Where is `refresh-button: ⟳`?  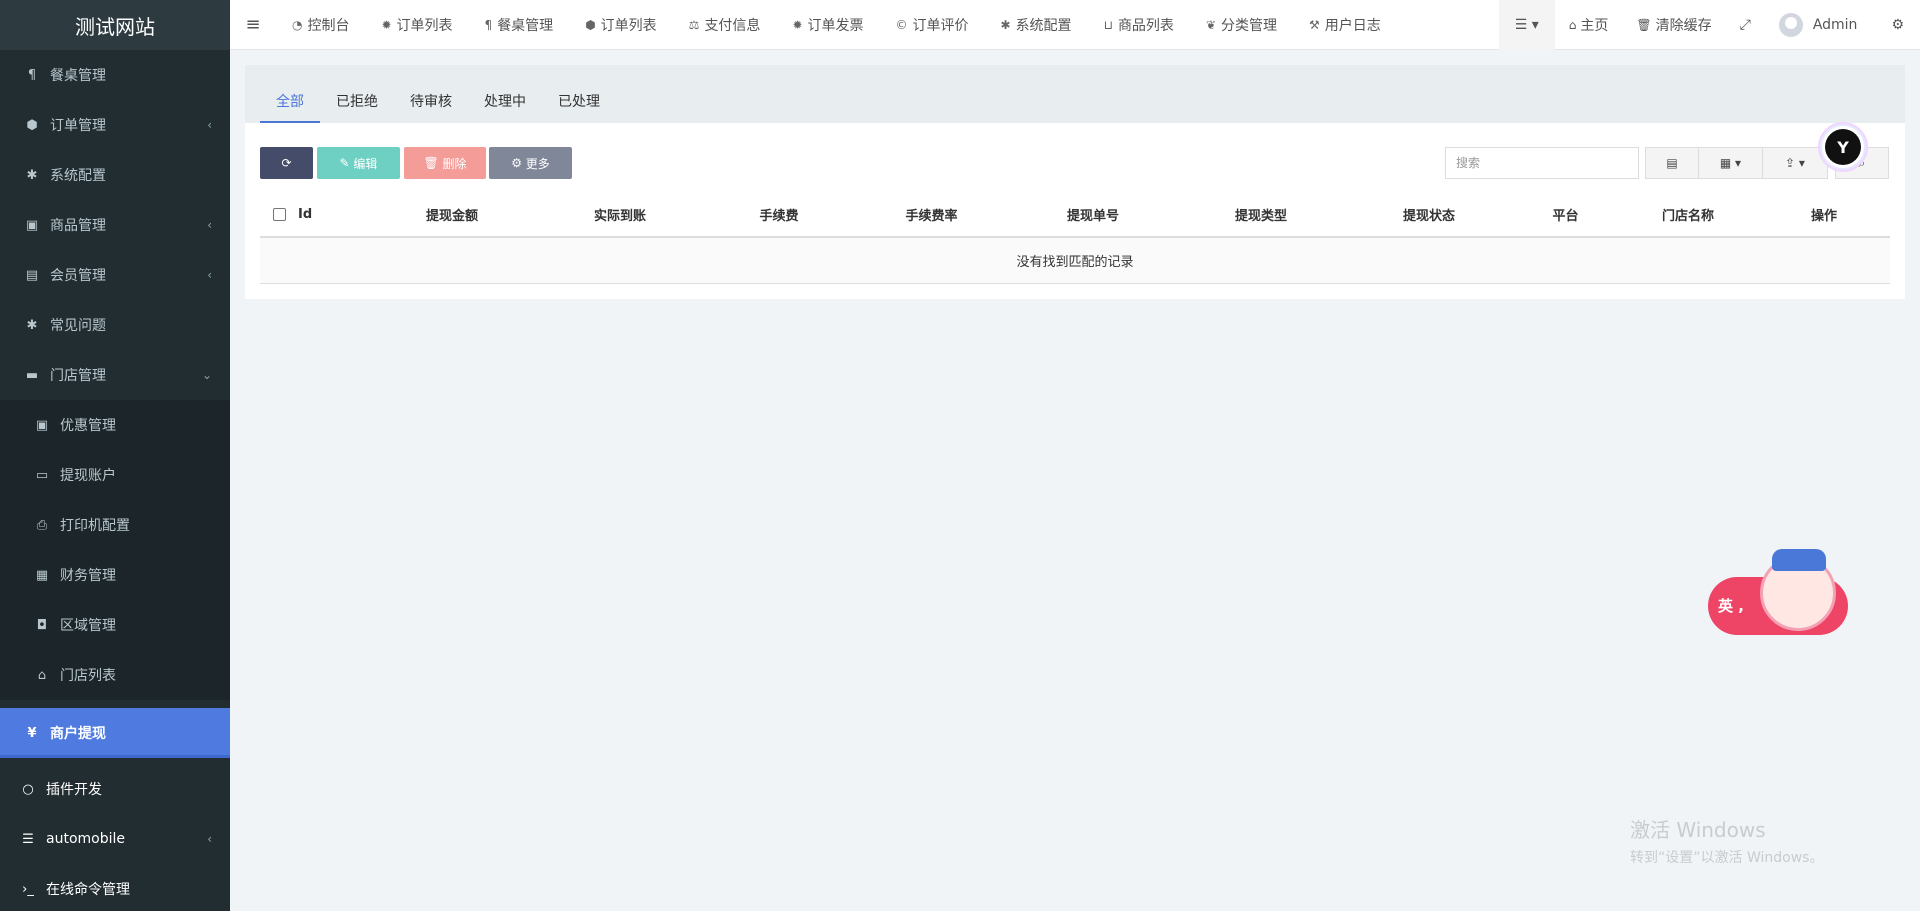
refresh-button: ⟳ is located at coordinates (286, 163).